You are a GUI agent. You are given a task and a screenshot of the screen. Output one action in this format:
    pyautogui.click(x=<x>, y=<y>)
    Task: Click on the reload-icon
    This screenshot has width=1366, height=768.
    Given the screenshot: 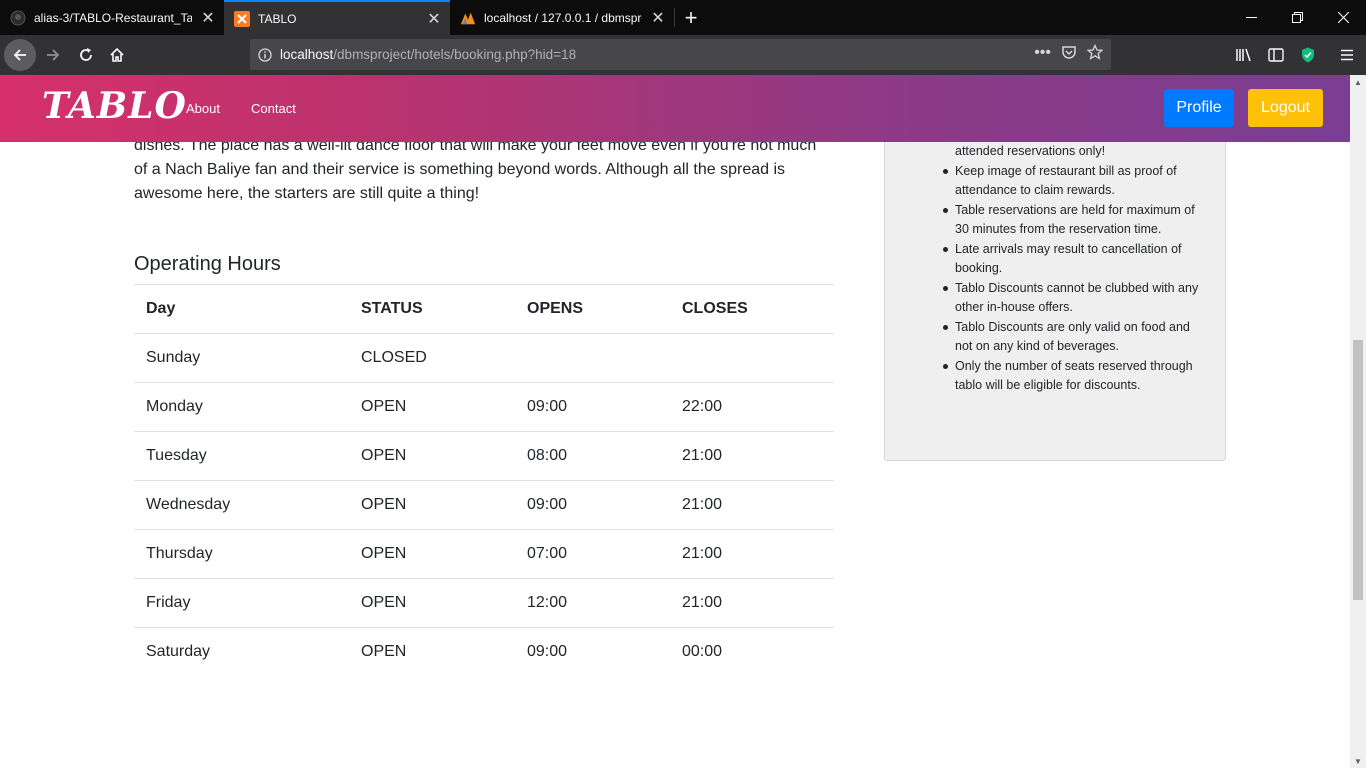 What is the action you would take?
    pyautogui.click(x=86, y=54)
    